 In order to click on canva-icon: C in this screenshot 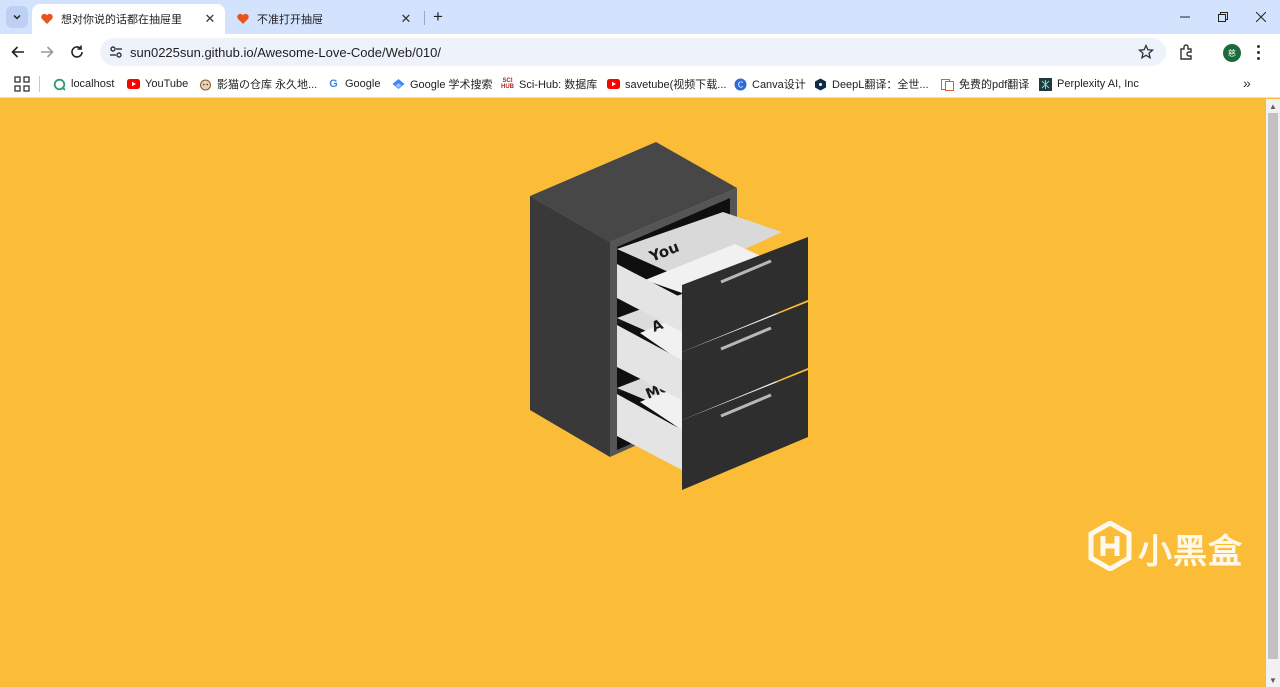, I will do `click(740, 84)`.